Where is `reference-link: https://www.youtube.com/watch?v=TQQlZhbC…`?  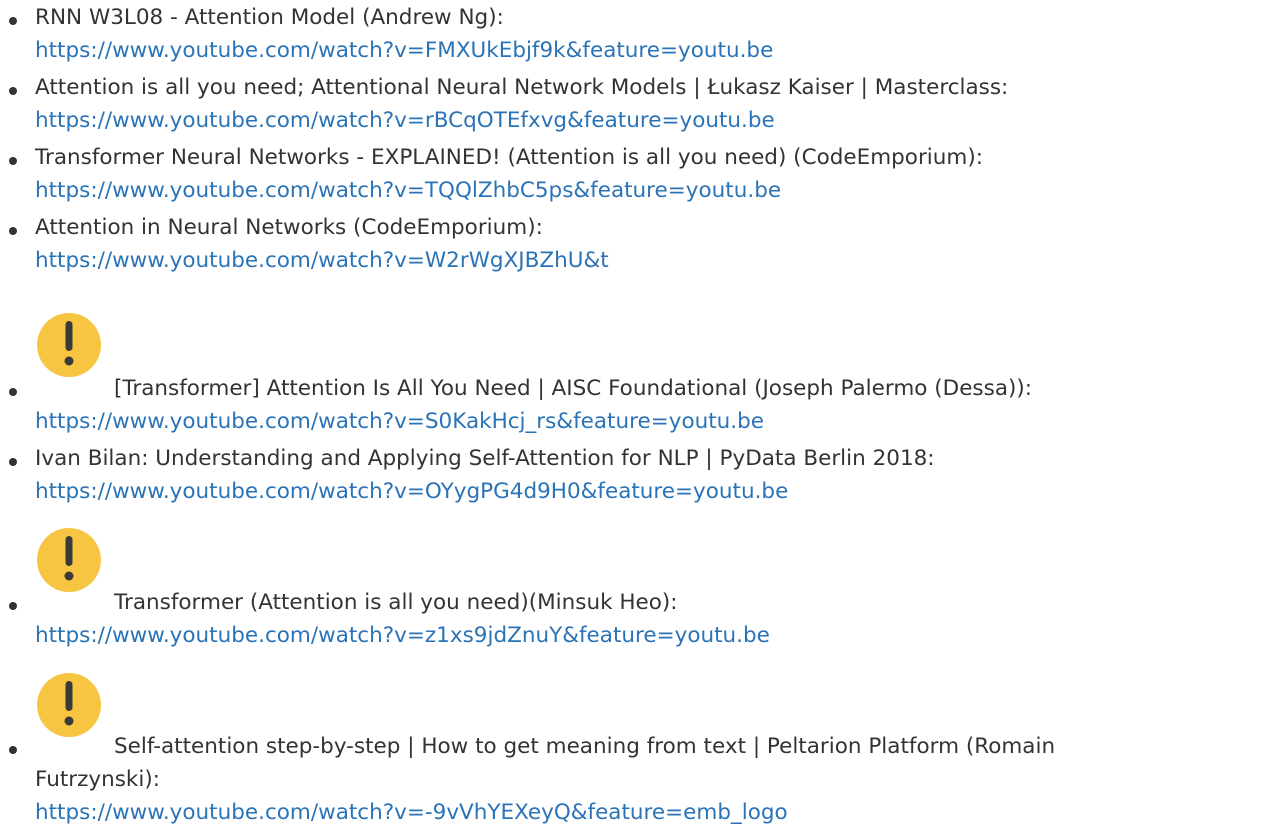 reference-link: https://www.youtube.com/watch?v=TQQlZhbC… is located at coordinates (408, 190).